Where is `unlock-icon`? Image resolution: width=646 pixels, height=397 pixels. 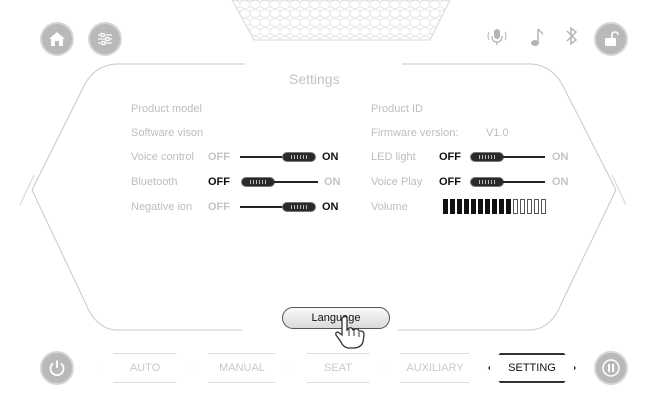 unlock-icon is located at coordinates (612, 38).